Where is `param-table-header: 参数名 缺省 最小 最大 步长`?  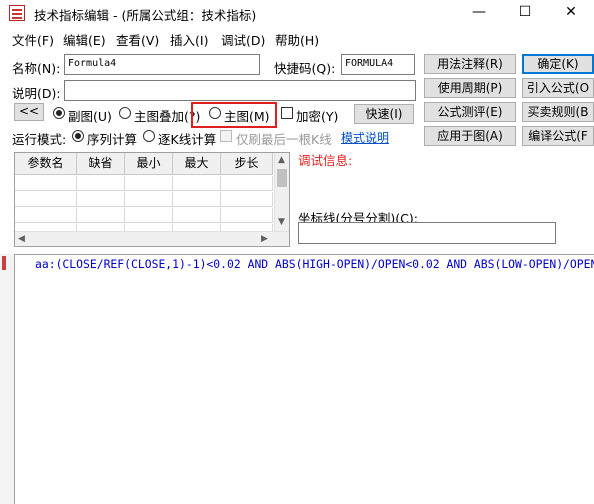 param-table-header: 参数名 缺省 最小 最大 步长 is located at coordinates (144, 164).